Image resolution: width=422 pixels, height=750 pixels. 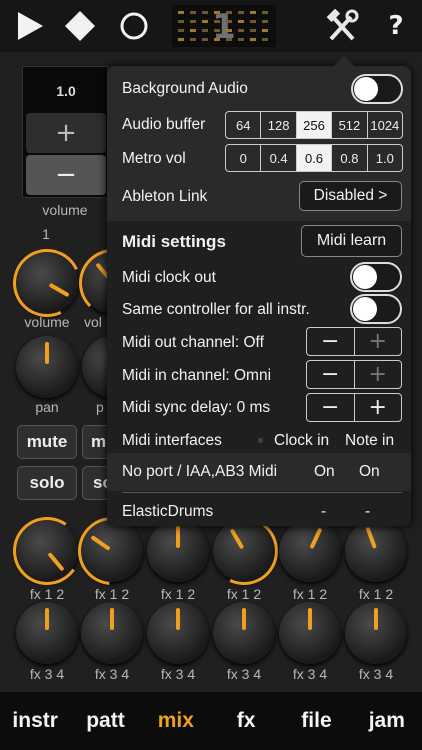 What do you see at coordinates (384, 125) in the screenshot?
I see `audio-buffer-option: 1024` at bounding box center [384, 125].